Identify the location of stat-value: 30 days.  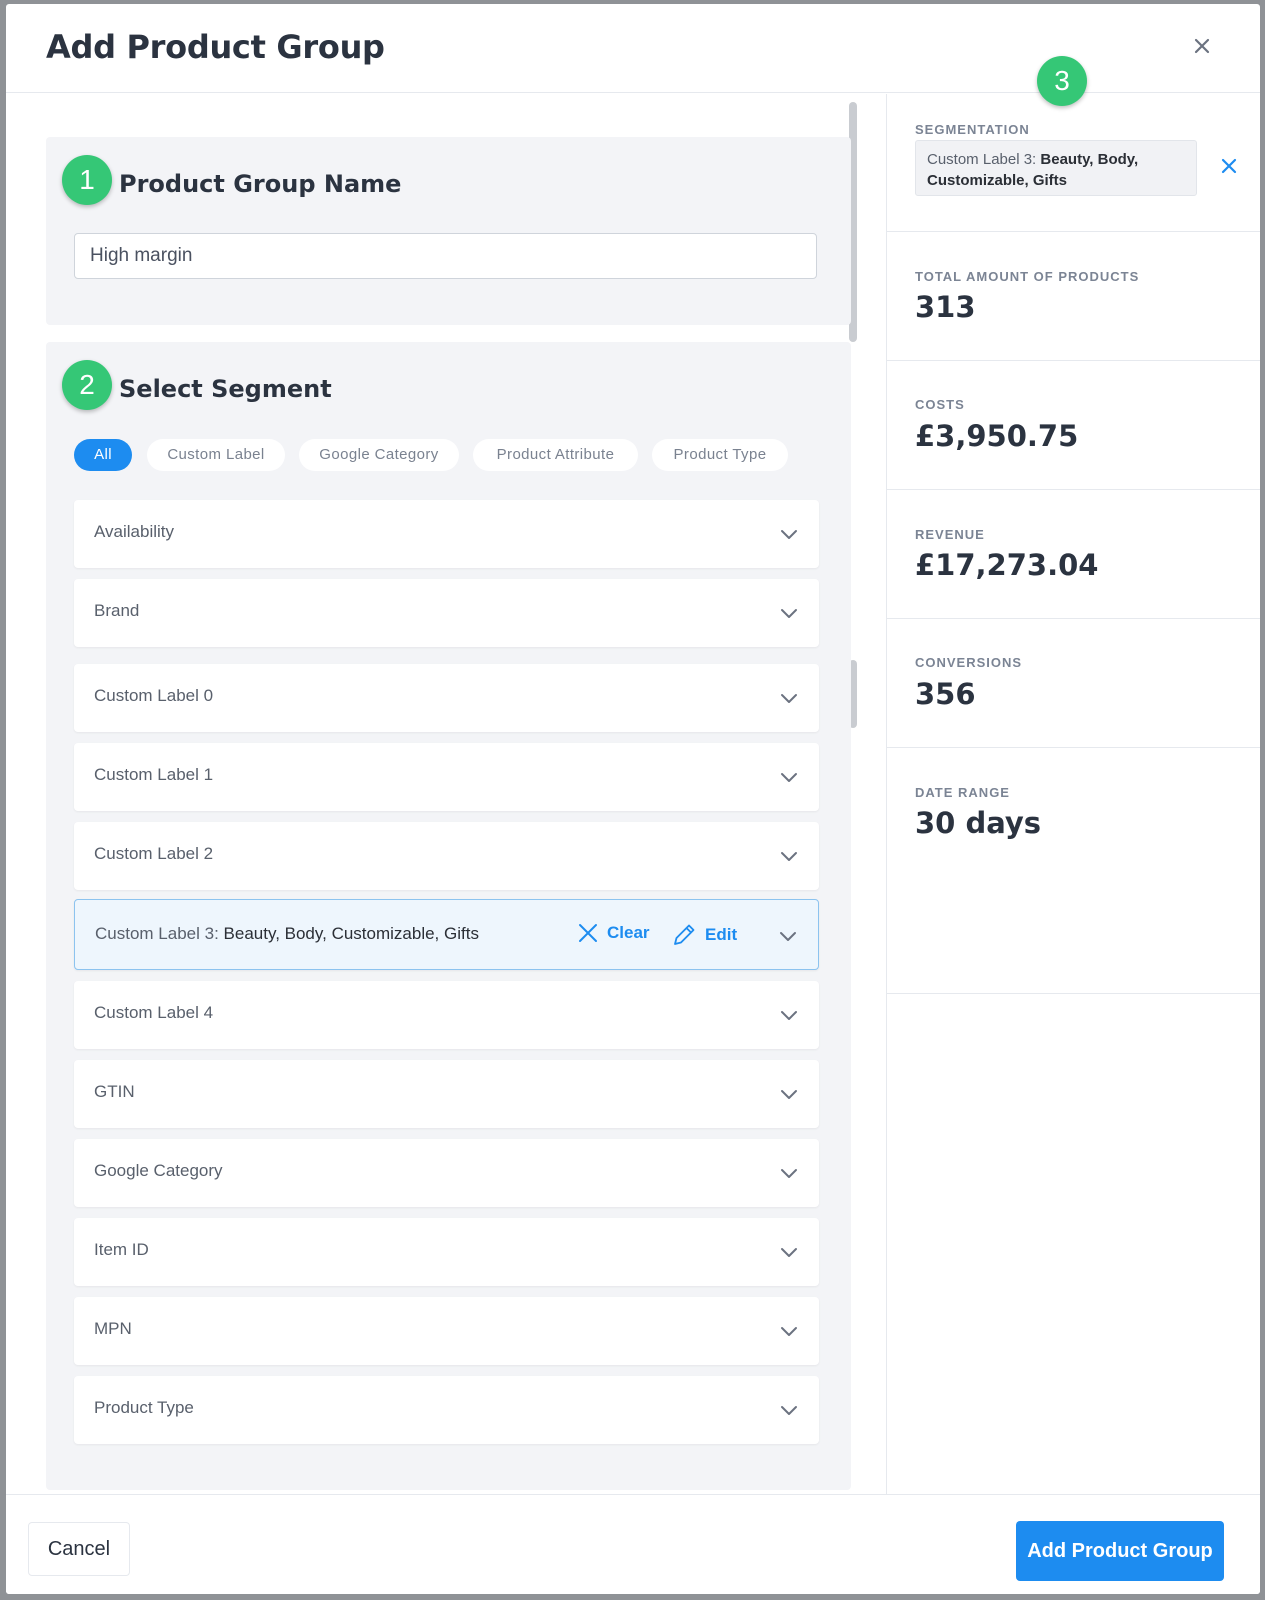
(978, 823).